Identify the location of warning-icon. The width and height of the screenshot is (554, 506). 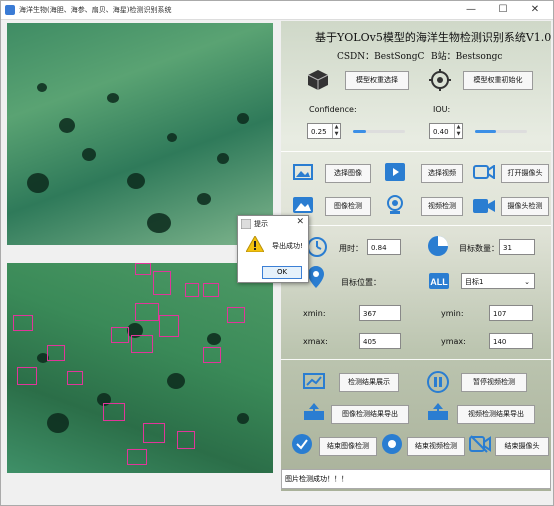
(255, 244).